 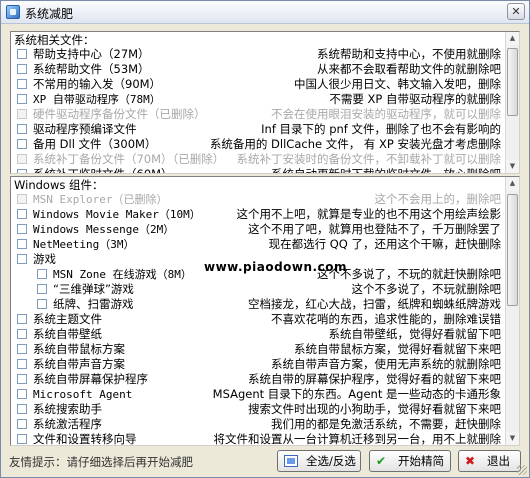 What do you see at coordinates (85, 439) in the screenshot?
I see `item-name: 文件和设置转移向导` at bounding box center [85, 439].